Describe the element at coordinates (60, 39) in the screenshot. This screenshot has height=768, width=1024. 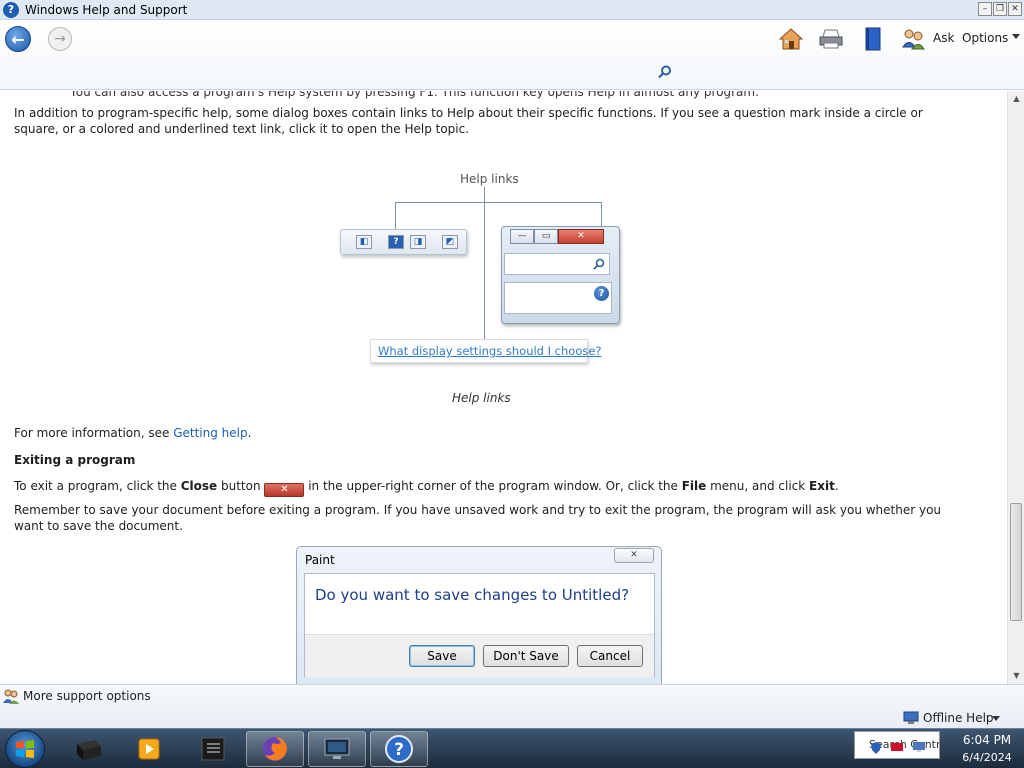
I see `forward-button: →` at that location.